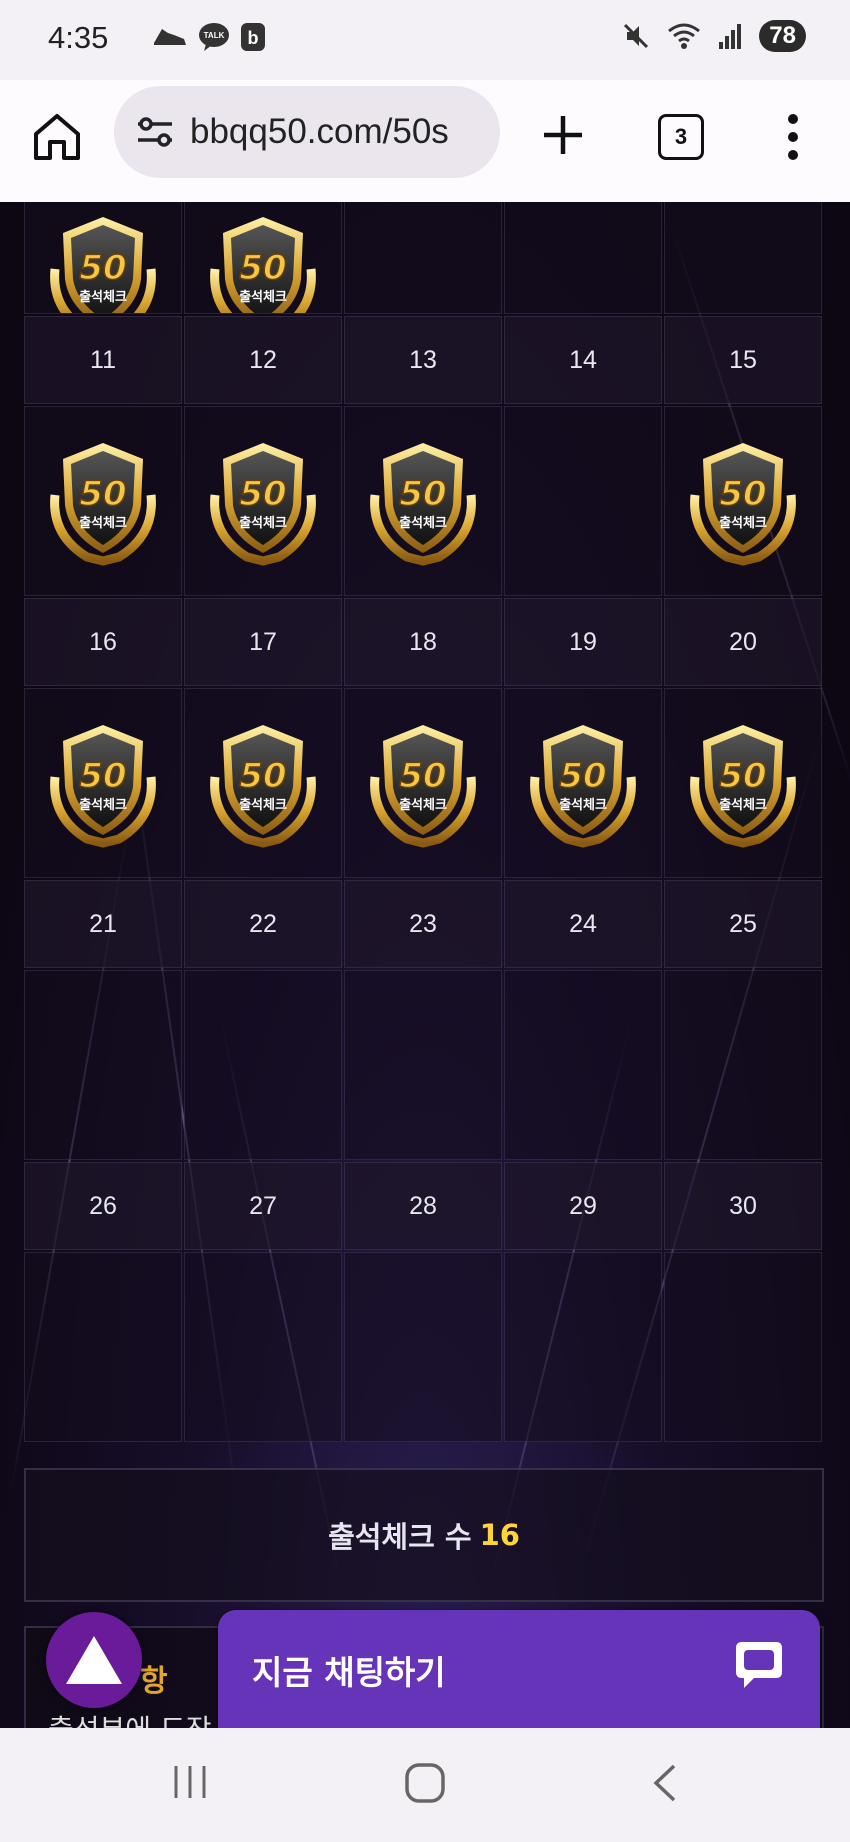 The height and width of the screenshot is (1842, 850). I want to click on attendance-count-value: 16, so click(499, 1535).